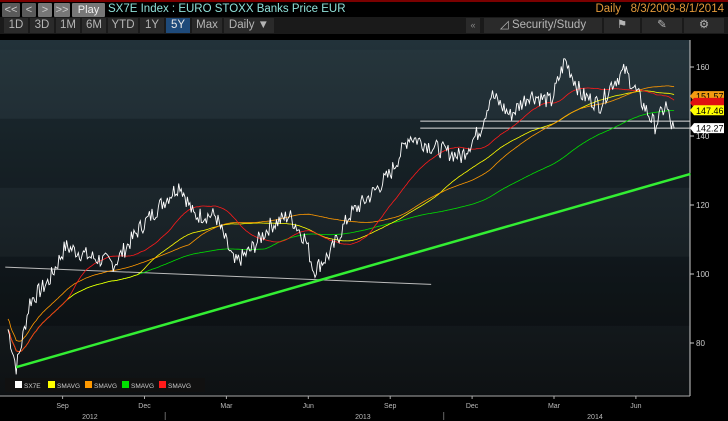 The width and height of the screenshot is (728, 421). I want to click on frequency-label: Daily, so click(608, 9).